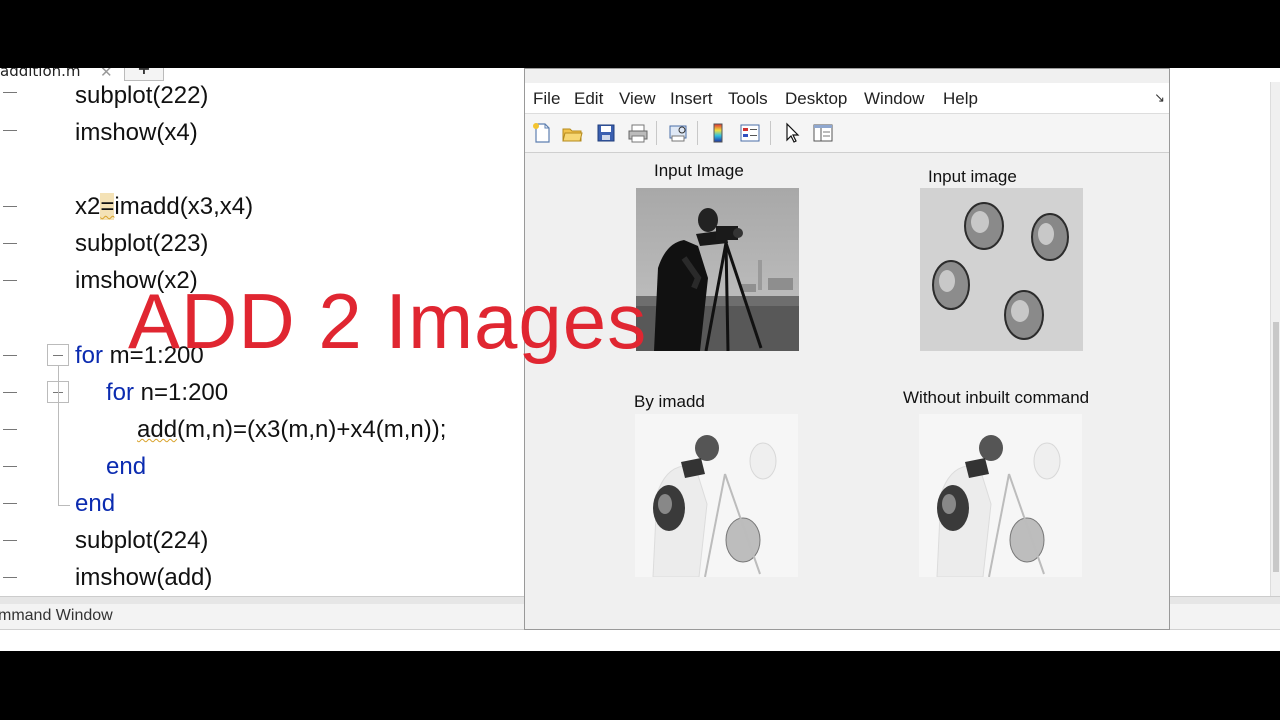 This screenshot has width=1280, height=720. What do you see at coordinates (678, 133) in the screenshot?
I see `print-preview-icon` at bounding box center [678, 133].